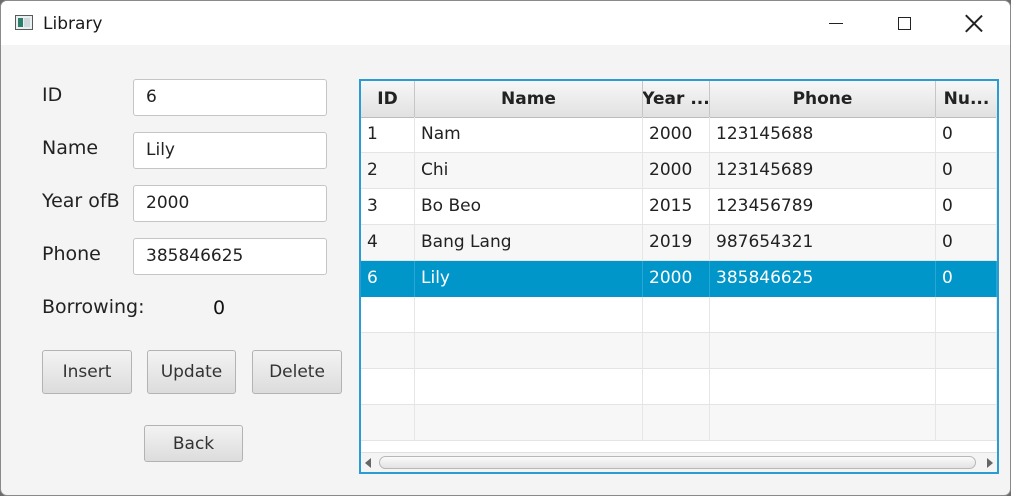 This screenshot has width=1011, height=496. What do you see at coordinates (529, 135) in the screenshot?
I see `cell-name: Nam` at bounding box center [529, 135].